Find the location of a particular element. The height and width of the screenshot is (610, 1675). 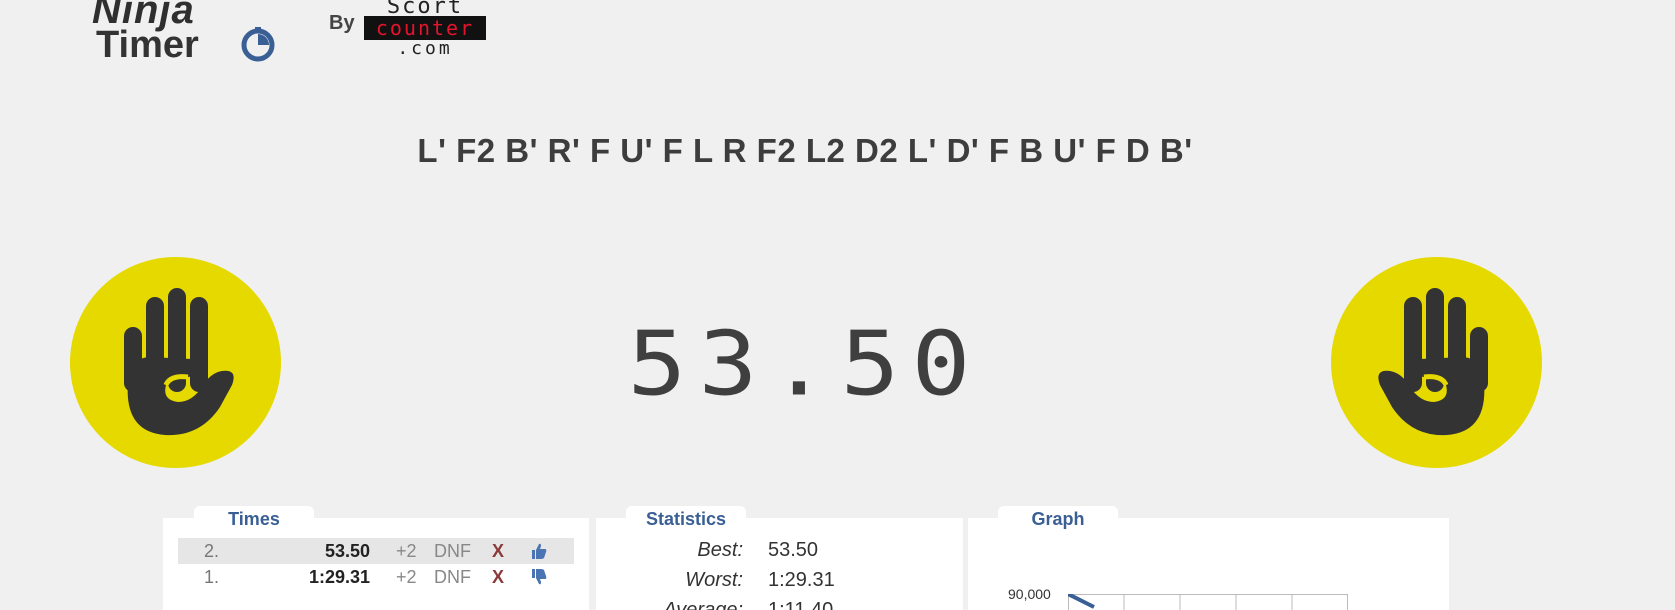

ninja-timer-logo: Ninja Timer is located at coordinates (192, 35).